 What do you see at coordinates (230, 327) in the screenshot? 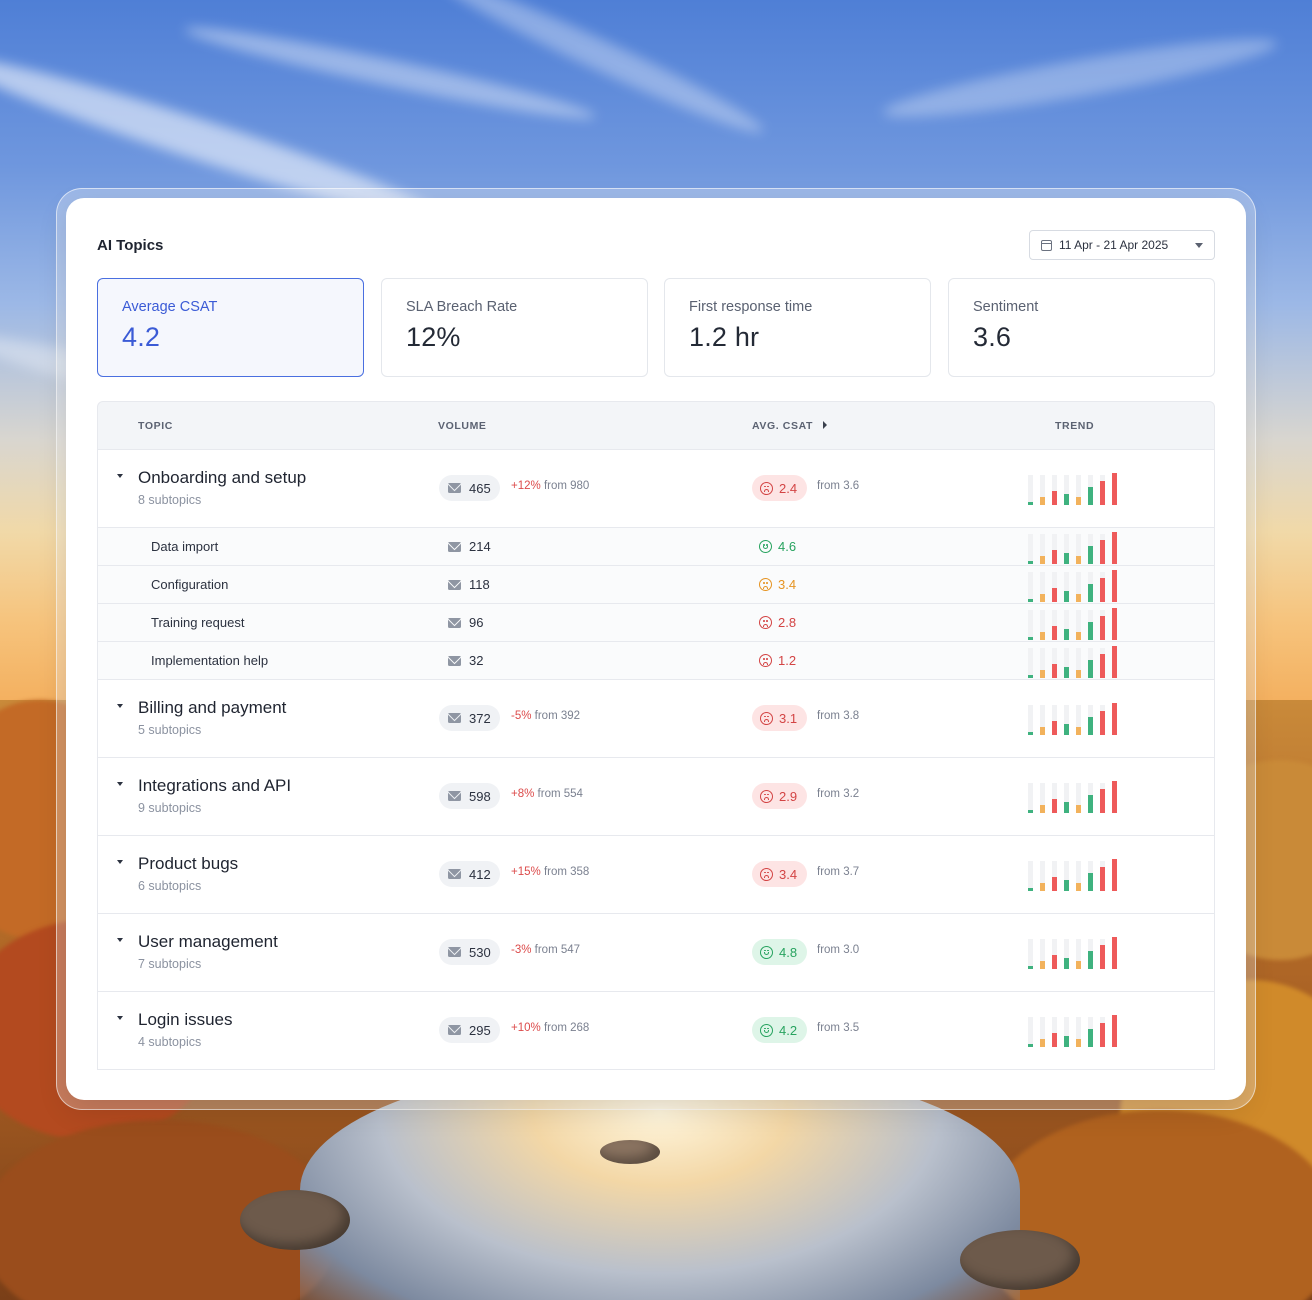
I see `kpi-average-csat: Average CSAT 4.2` at bounding box center [230, 327].